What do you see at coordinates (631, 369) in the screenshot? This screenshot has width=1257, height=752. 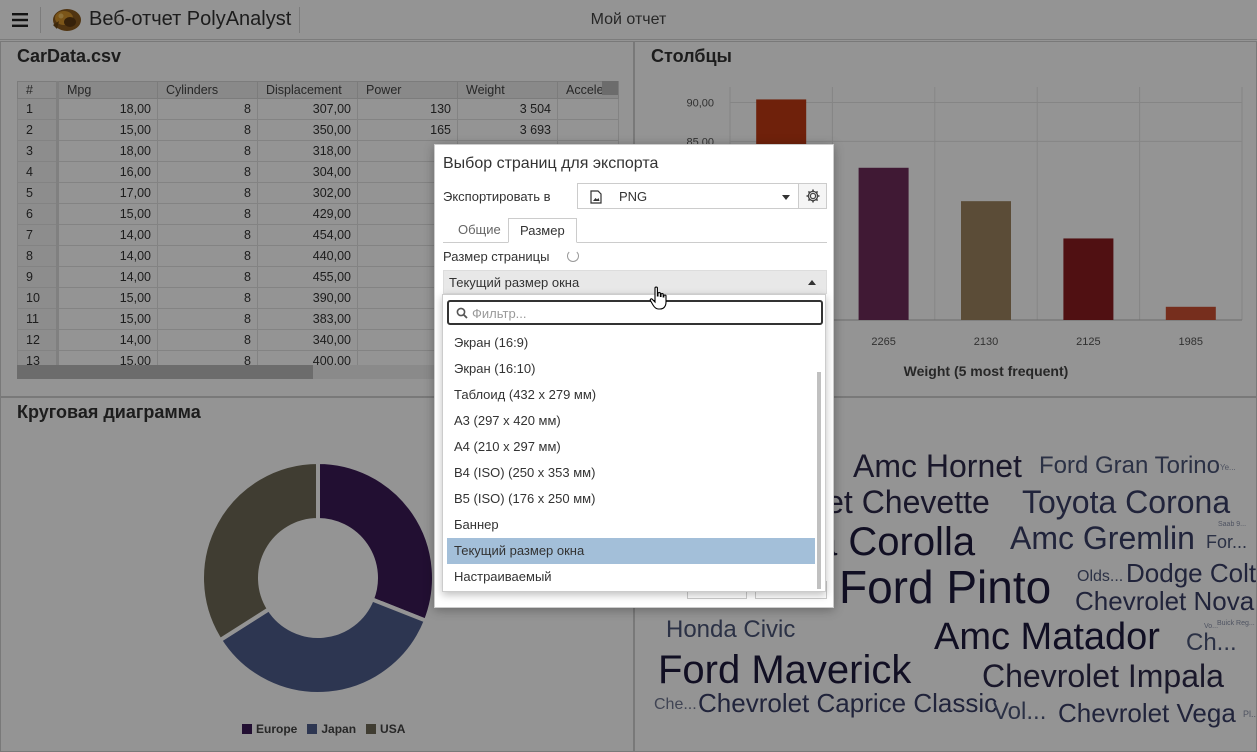 I see `dropdown-option: Экран (16:10)` at bounding box center [631, 369].